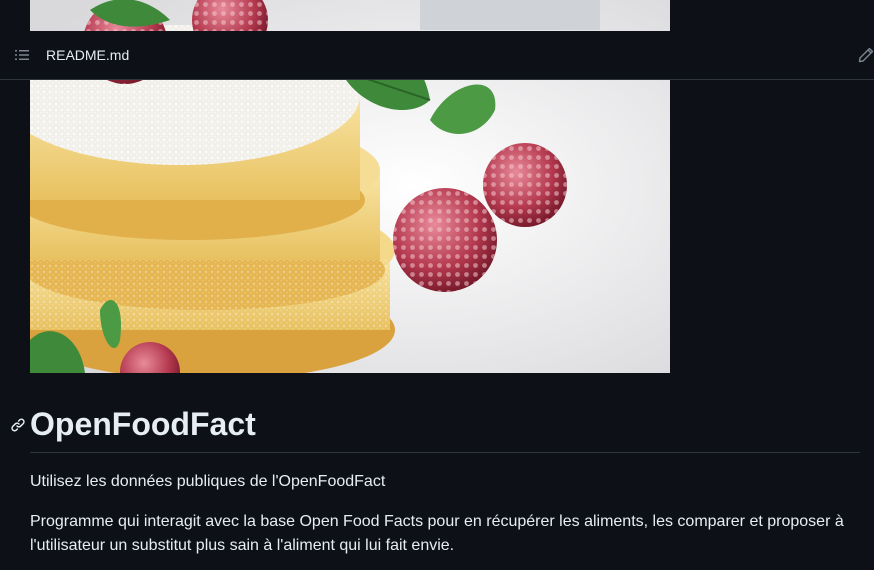  Describe the element at coordinates (88, 55) in the screenshot. I see `file-name: README.md` at that location.